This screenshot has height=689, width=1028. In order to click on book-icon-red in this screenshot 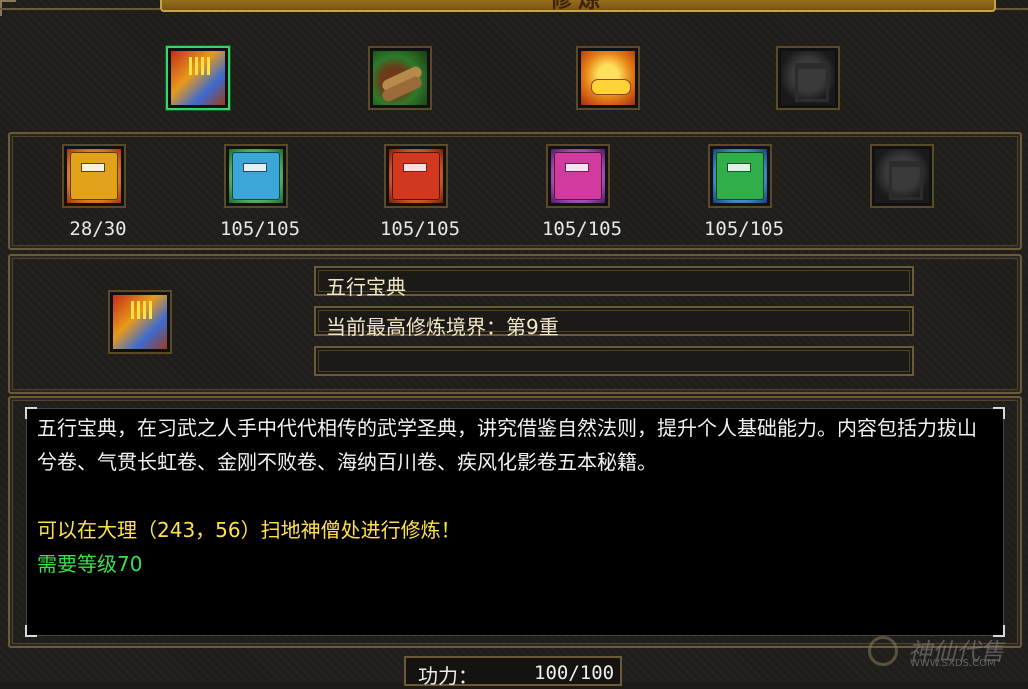, I will do `click(416, 176)`.